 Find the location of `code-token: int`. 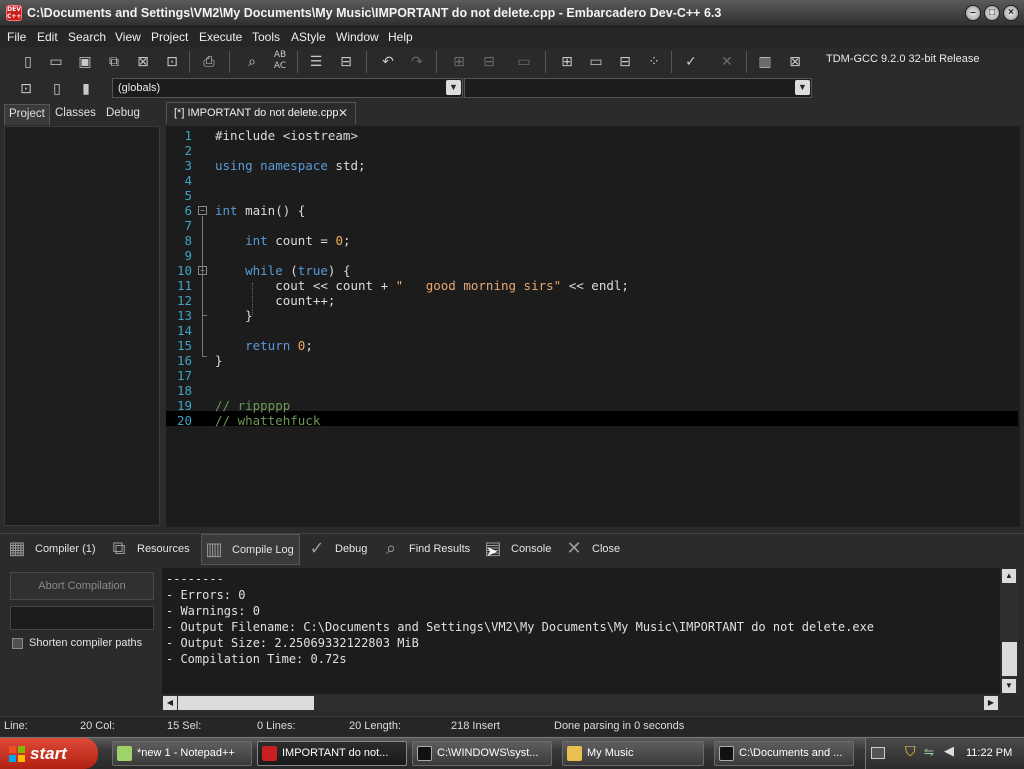

code-token: int is located at coordinates (230, 210).